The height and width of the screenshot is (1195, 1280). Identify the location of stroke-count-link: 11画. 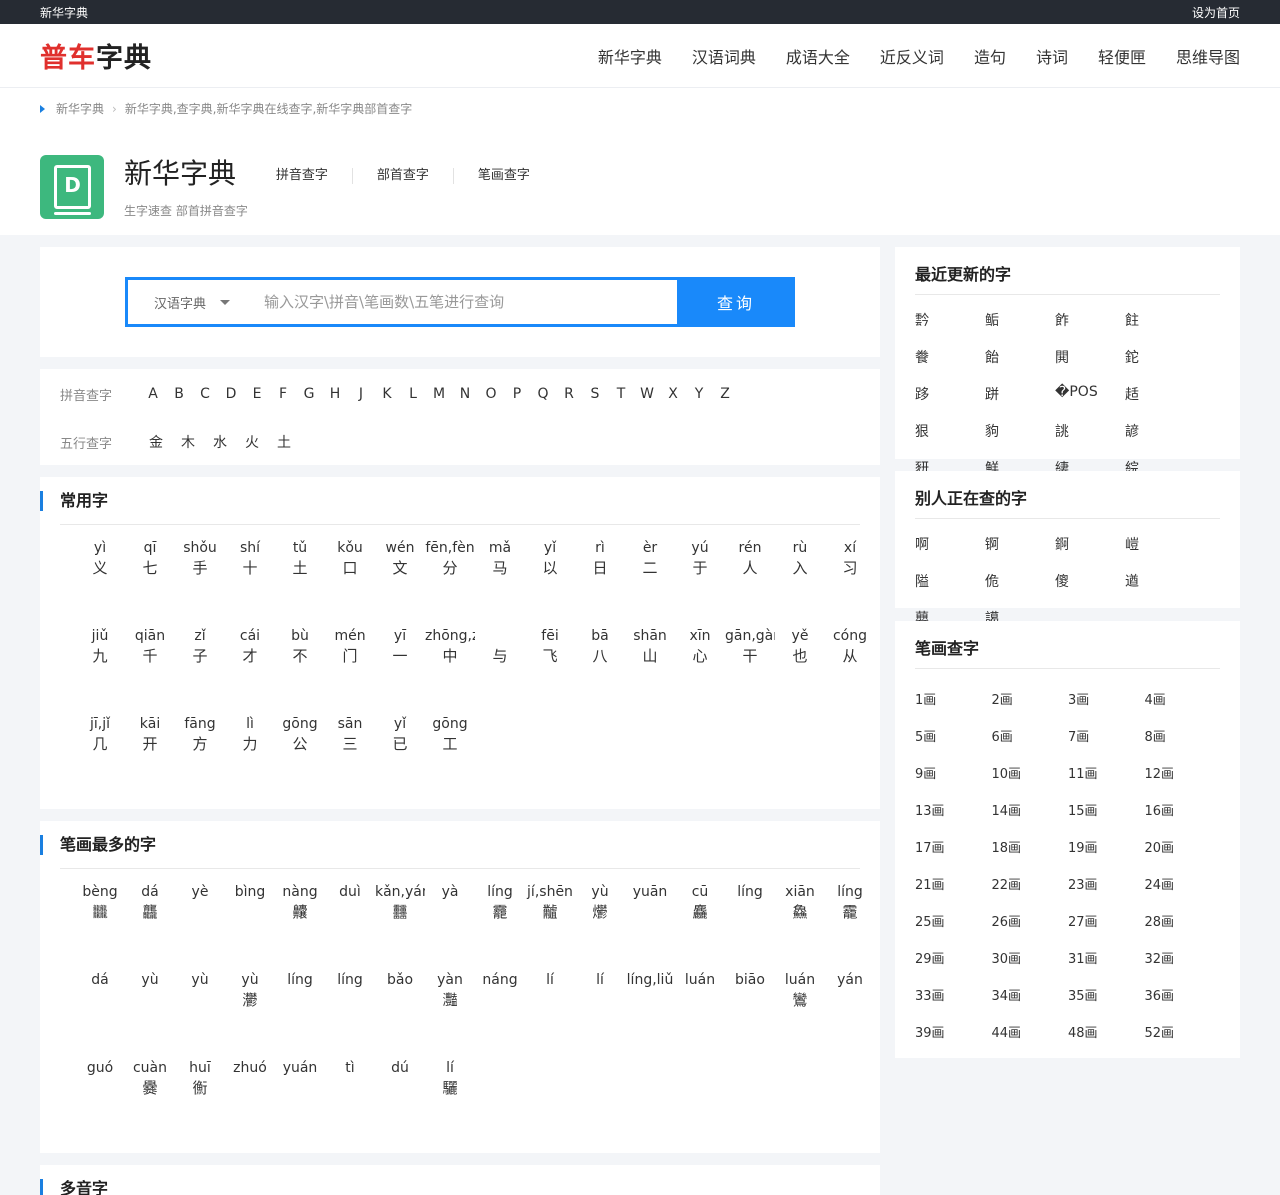
(1106, 781).